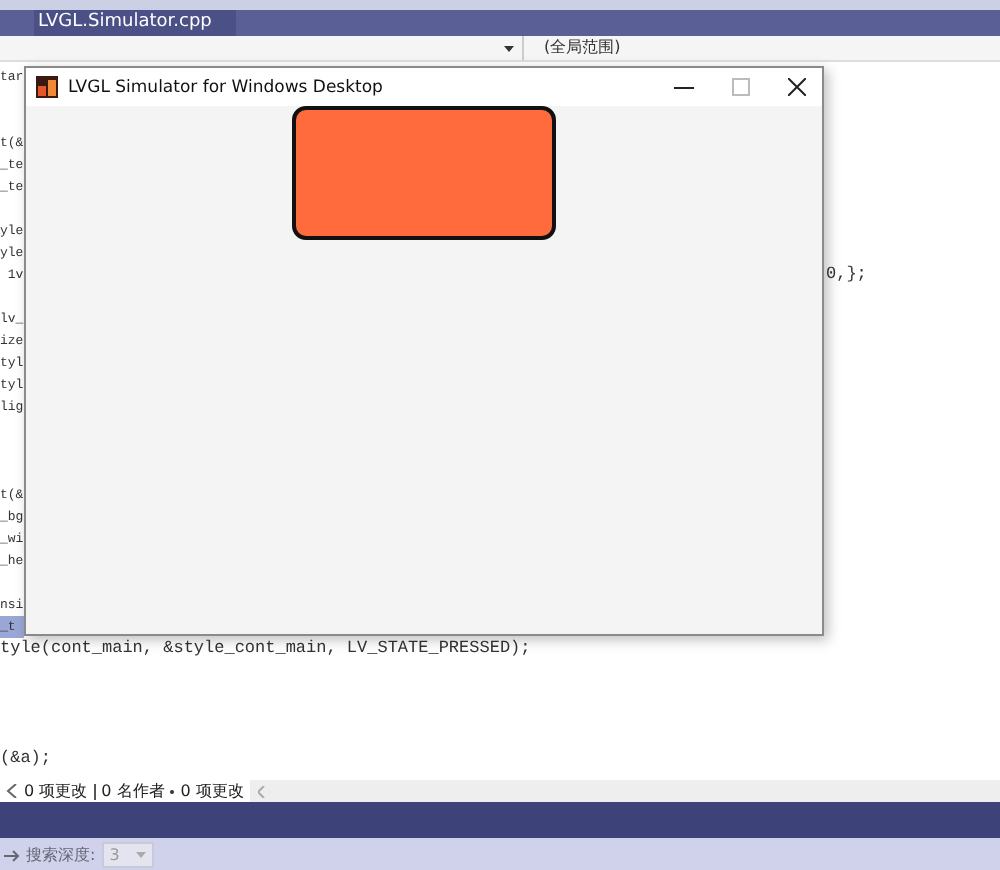 The height and width of the screenshot is (870, 1000). Describe the element at coordinates (572, 48) in the screenshot. I see `scope-dropdown: (全局范围)` at that location.